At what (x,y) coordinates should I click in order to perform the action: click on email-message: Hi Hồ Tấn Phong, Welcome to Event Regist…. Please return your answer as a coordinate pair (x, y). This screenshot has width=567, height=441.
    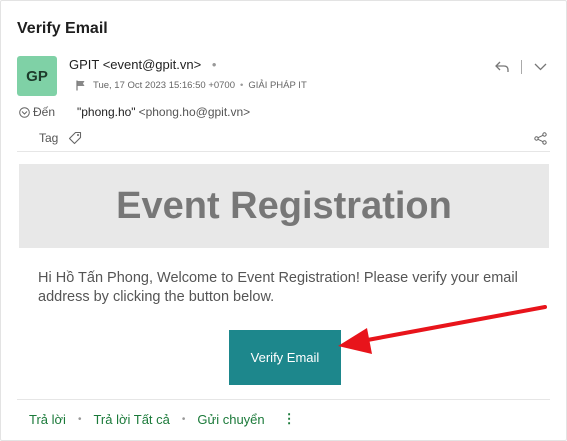
    Looking at the image, I should click on (278, 287).